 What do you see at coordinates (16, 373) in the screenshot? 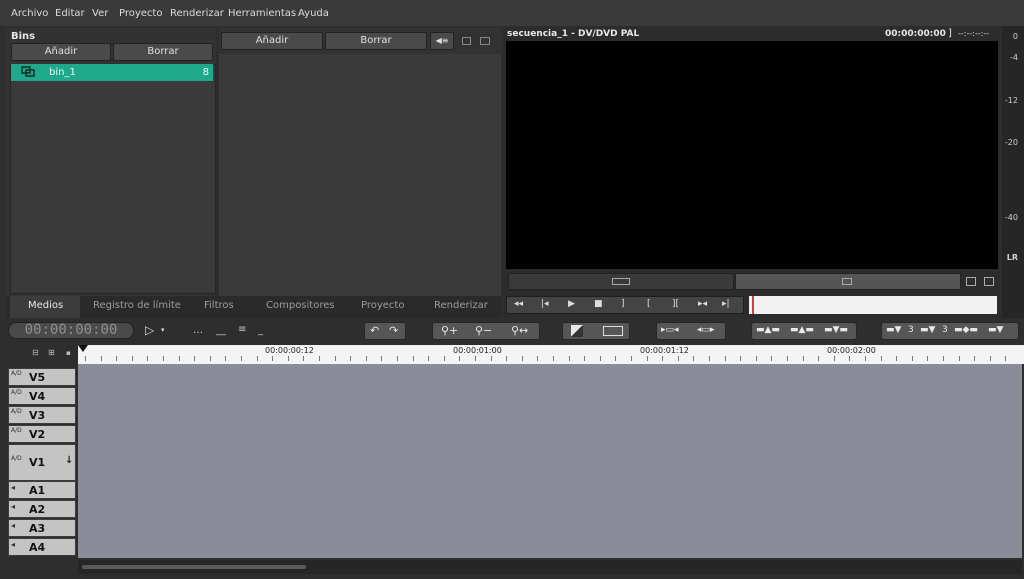
I see `track-v5-av-icon: A/D` at bounding box center [16, 373].